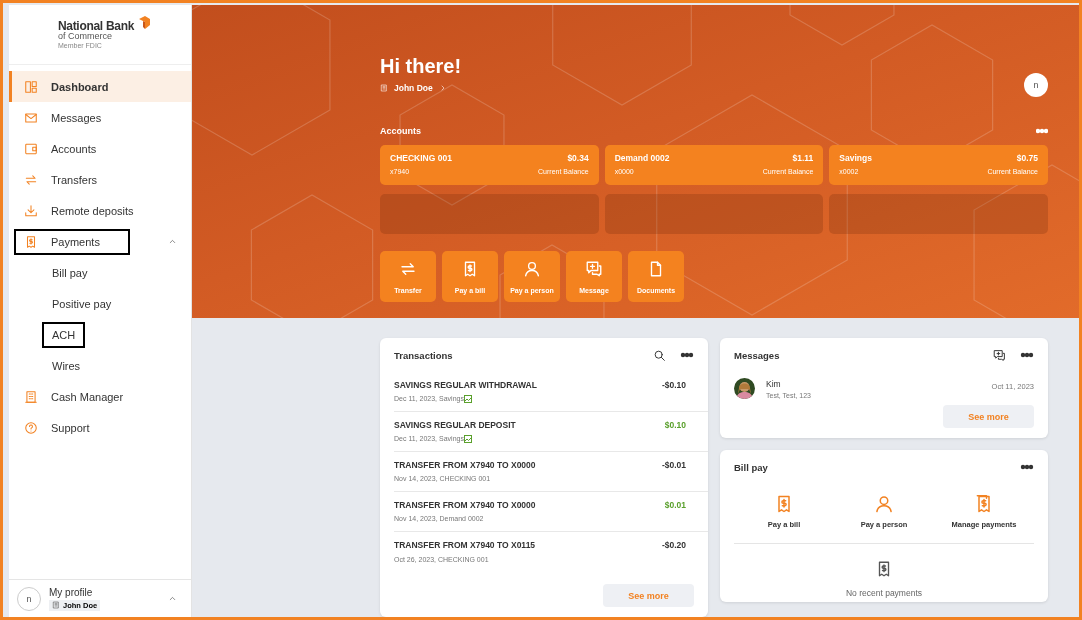 The width and height of the screenshot is (1082, 620). I want to click on nav-item: Messages, so click(100, 117).